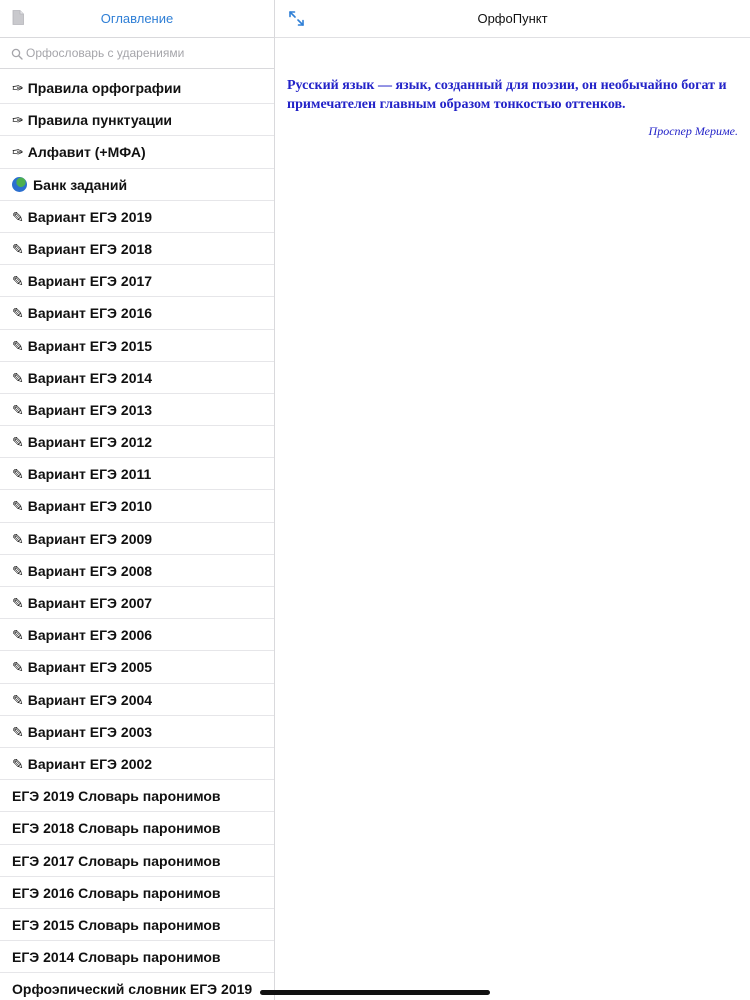 The width and height of the screenshot is (750, 1000). I want to click on sidebar-item: ✎ Вариант ЕГЭ 2008, so click(137, 571).